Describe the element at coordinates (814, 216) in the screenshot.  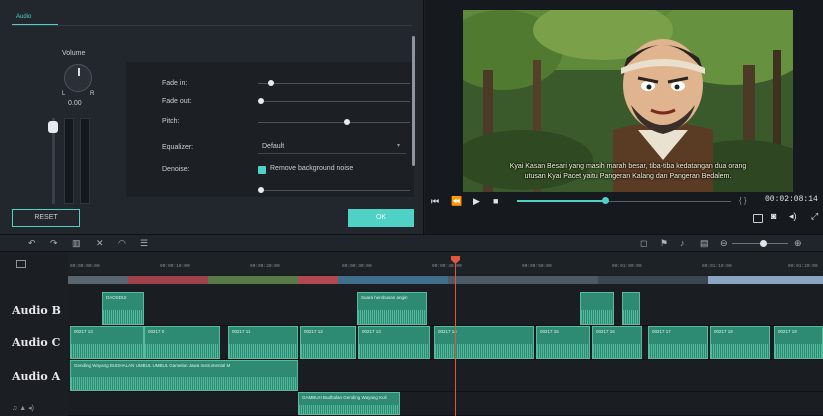
I see `expand-icon: ⤢` at that location.